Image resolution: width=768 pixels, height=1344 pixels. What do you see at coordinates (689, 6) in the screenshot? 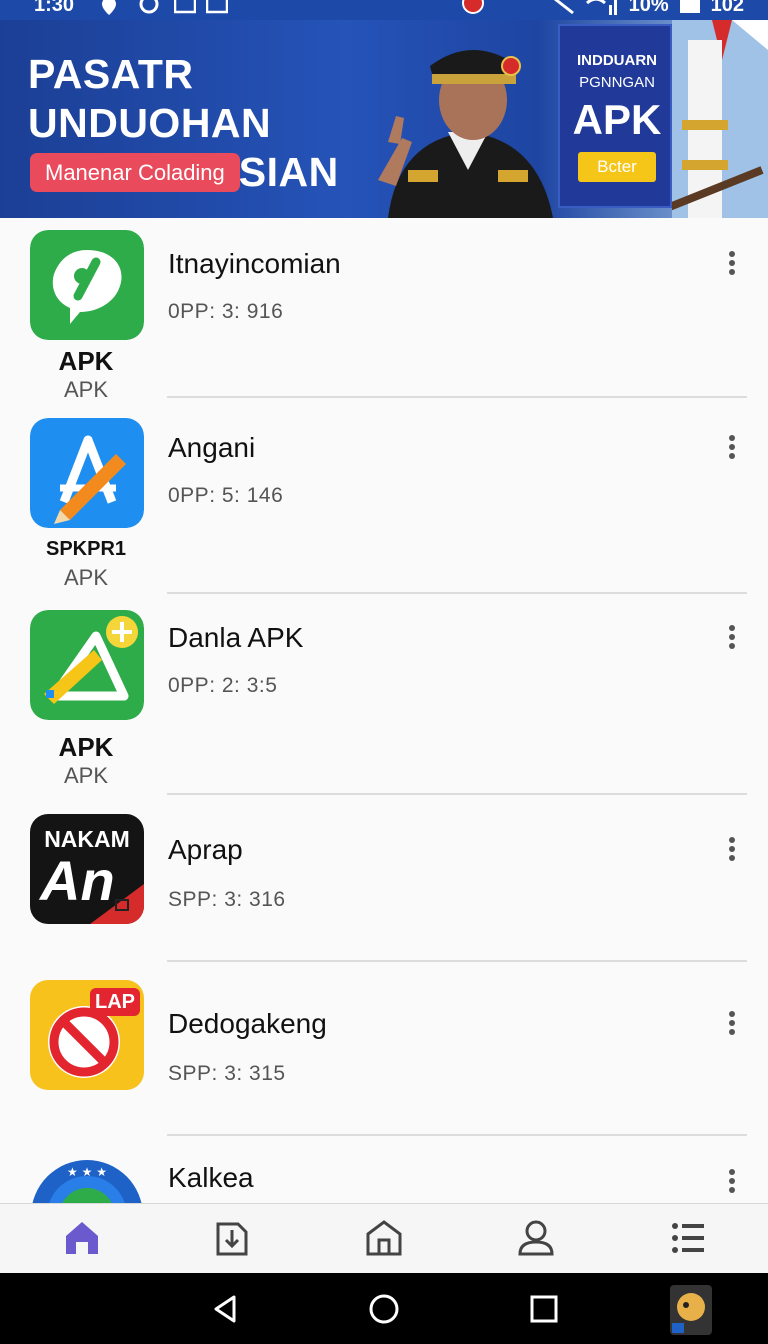
I see `battery-icon` at bounding box center [689, 6].